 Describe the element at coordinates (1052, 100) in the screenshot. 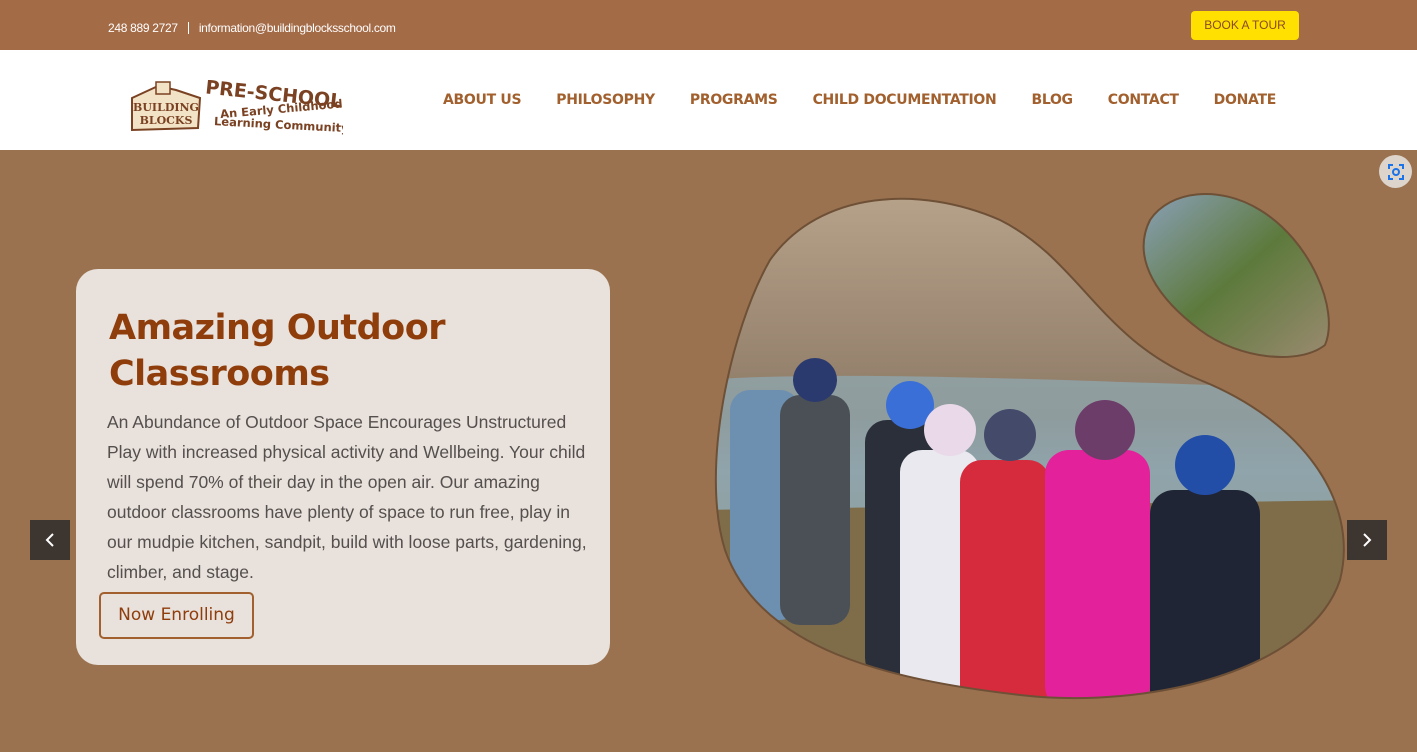

I see `nav-blog: BLOG` at that location.